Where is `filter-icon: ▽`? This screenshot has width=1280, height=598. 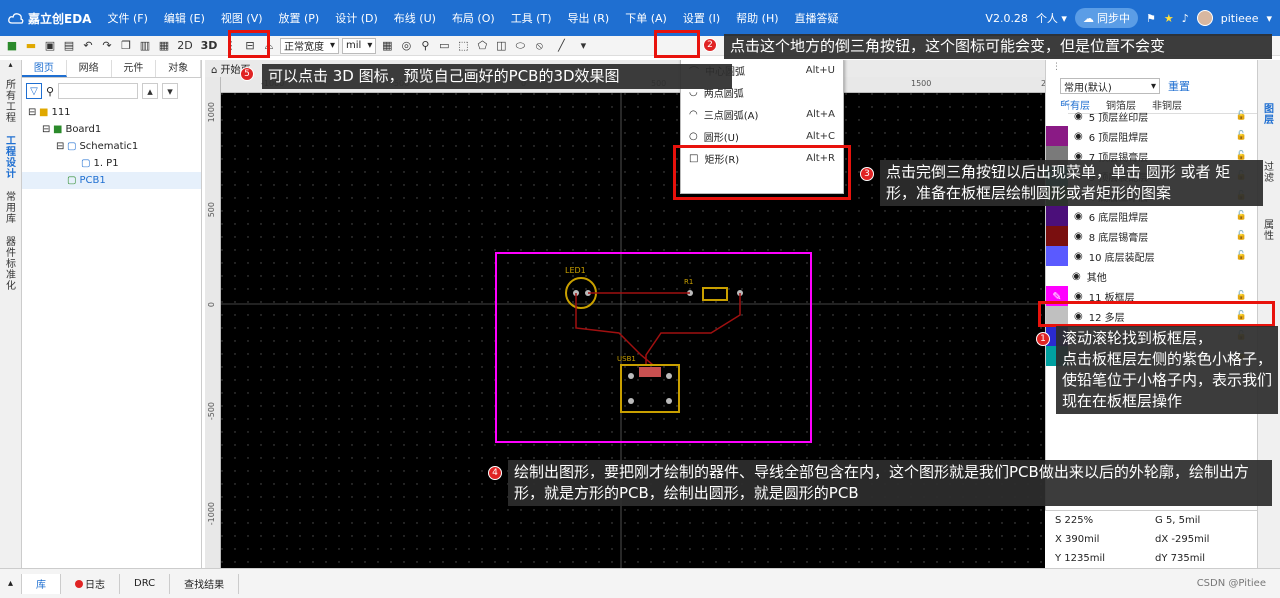
filter-icon: ▽ is located at coordinates (34, 91).